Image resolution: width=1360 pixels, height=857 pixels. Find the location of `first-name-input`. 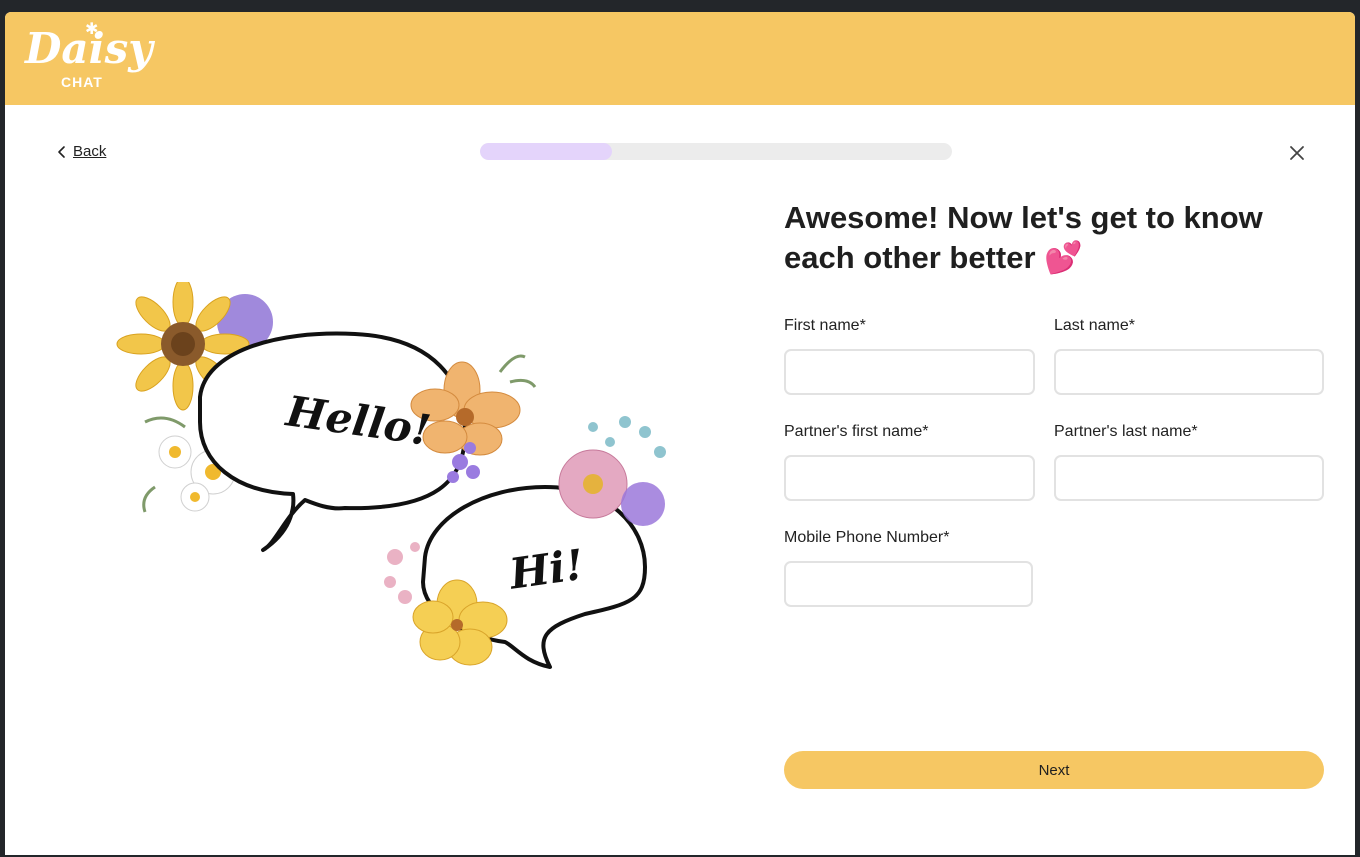

first-name-input is located at coordinates (909, 372).